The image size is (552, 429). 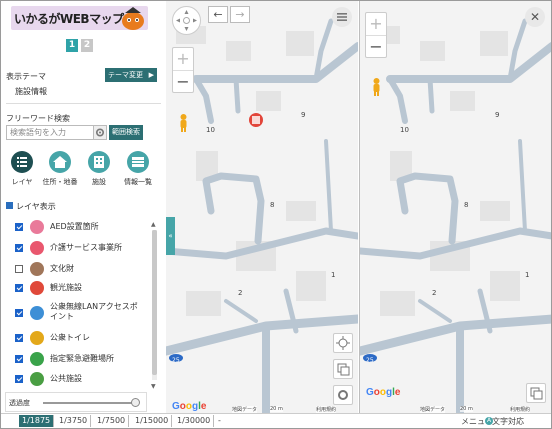 What do you see at coordinates (66, 287) in the screenshot?
I see `layer-label: 観光施設` at bounding box center [66, 287].